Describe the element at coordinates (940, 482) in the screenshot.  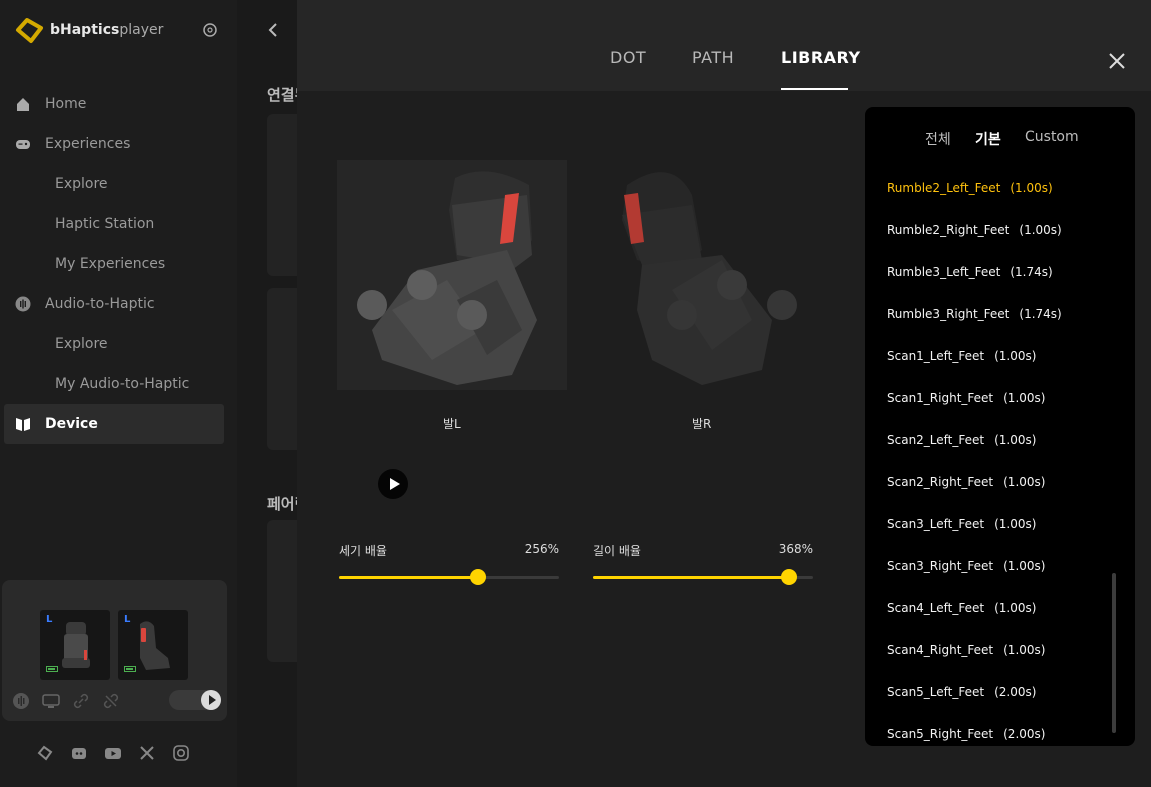
I see `library-item-name: Scan2_Right_Feet` at that location.